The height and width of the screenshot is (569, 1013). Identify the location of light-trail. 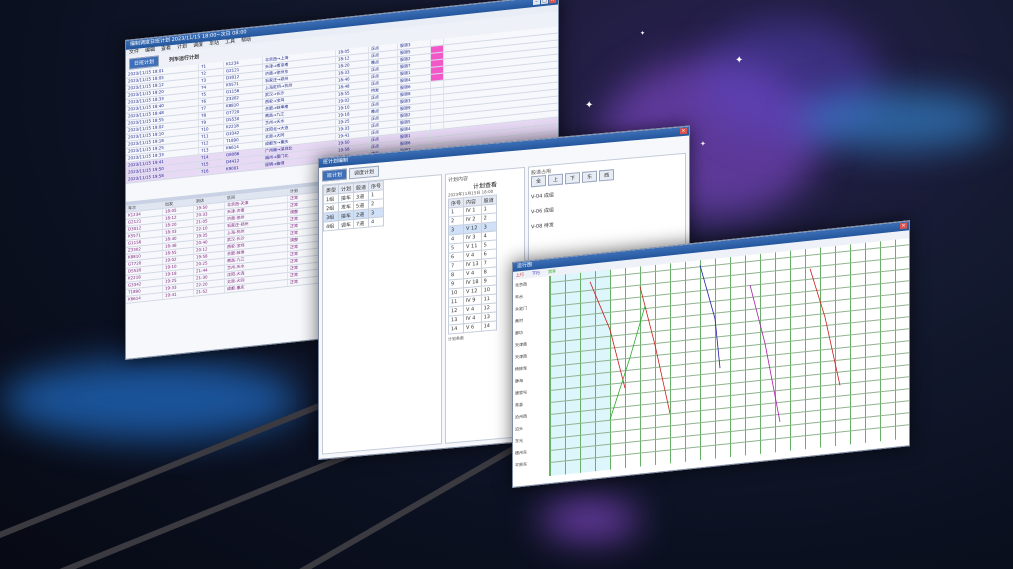
(900, 120).